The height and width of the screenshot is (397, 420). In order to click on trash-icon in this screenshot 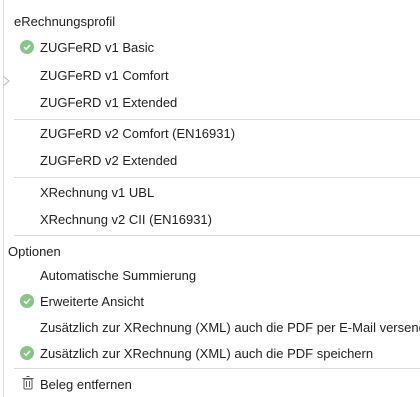, I will do `click(28, 383)`.